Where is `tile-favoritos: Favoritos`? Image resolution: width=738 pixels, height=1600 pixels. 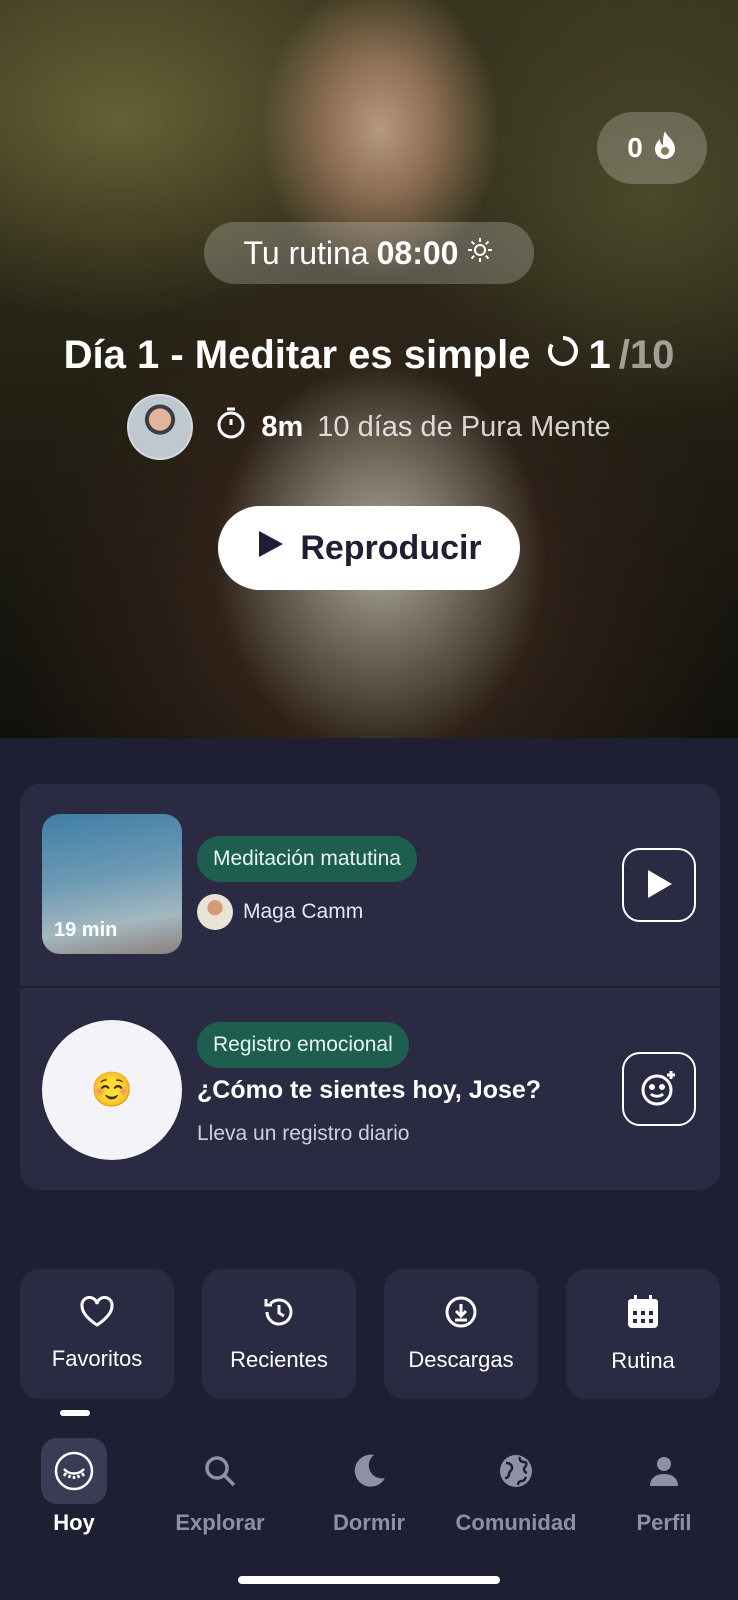
tile-favoritos: Favoritos is located at coordinates (97, 1334).